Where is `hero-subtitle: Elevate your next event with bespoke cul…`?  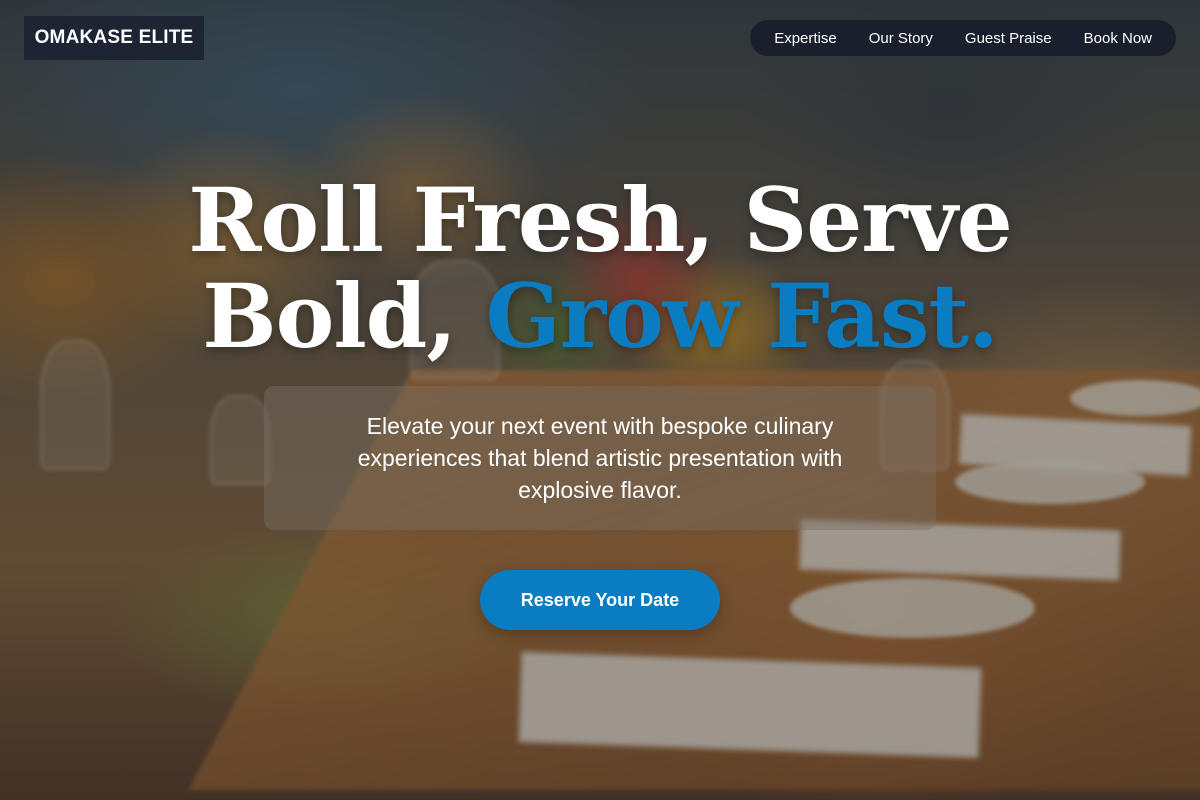 hero-subtitle: Elevate your next event with bespoke cul… is located at coordinates (600, 458).